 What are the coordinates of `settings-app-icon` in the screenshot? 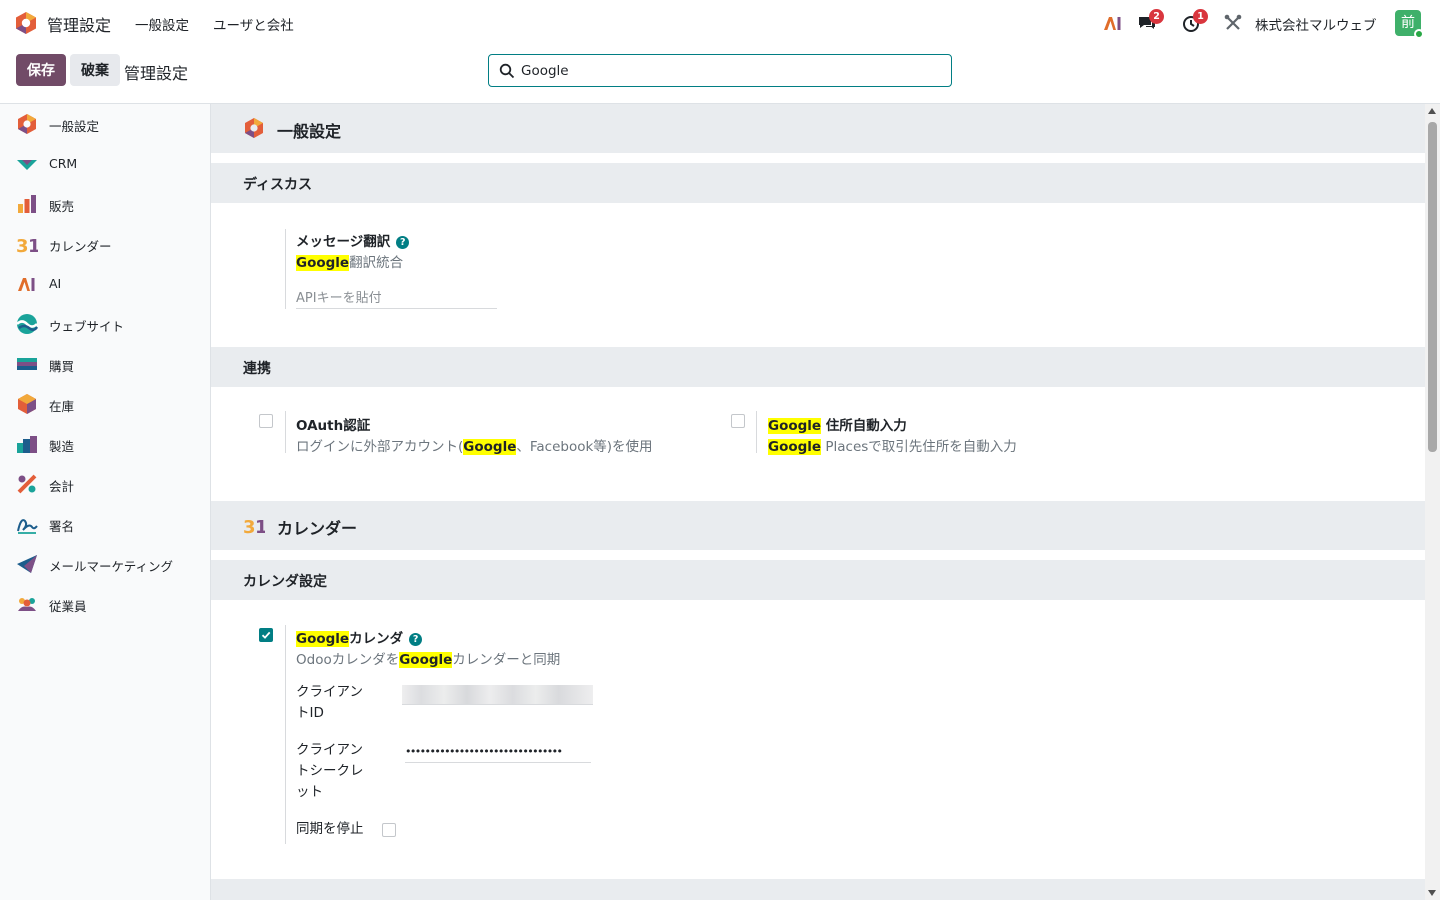 It's located at (254, 128).